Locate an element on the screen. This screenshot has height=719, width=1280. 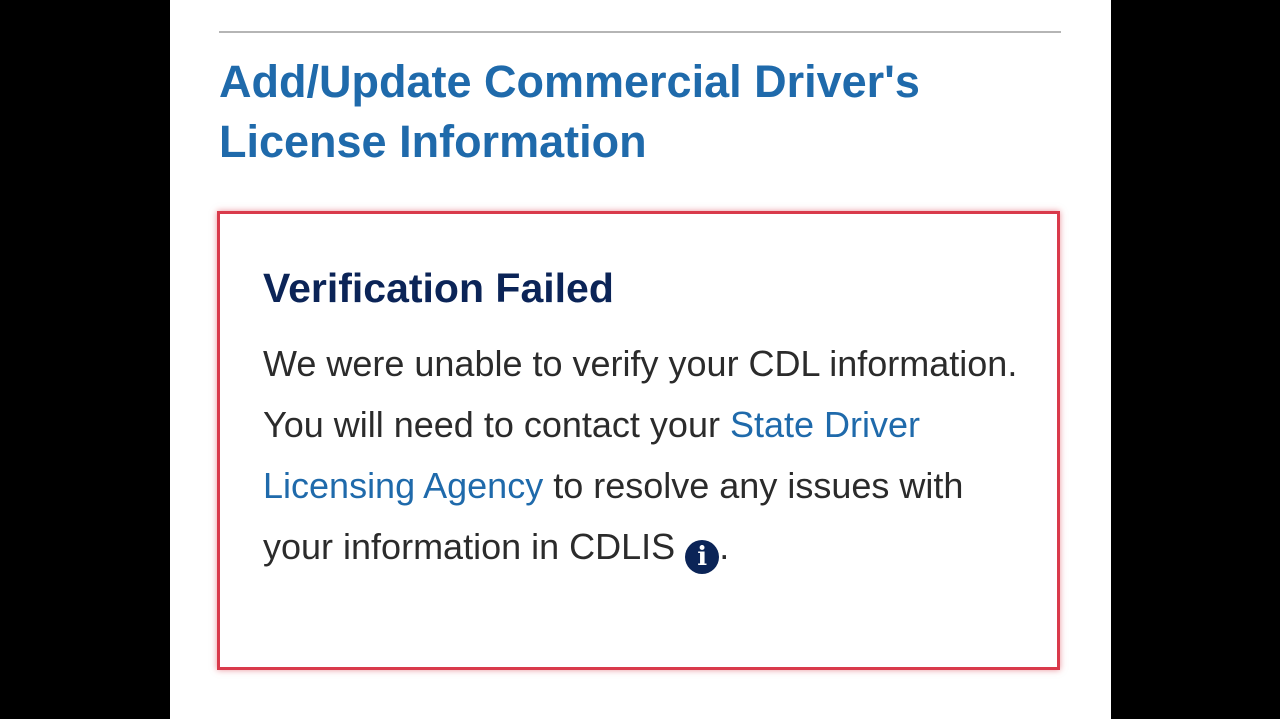
alert-heading: Verification Failed is located at coordinates (438, 288).